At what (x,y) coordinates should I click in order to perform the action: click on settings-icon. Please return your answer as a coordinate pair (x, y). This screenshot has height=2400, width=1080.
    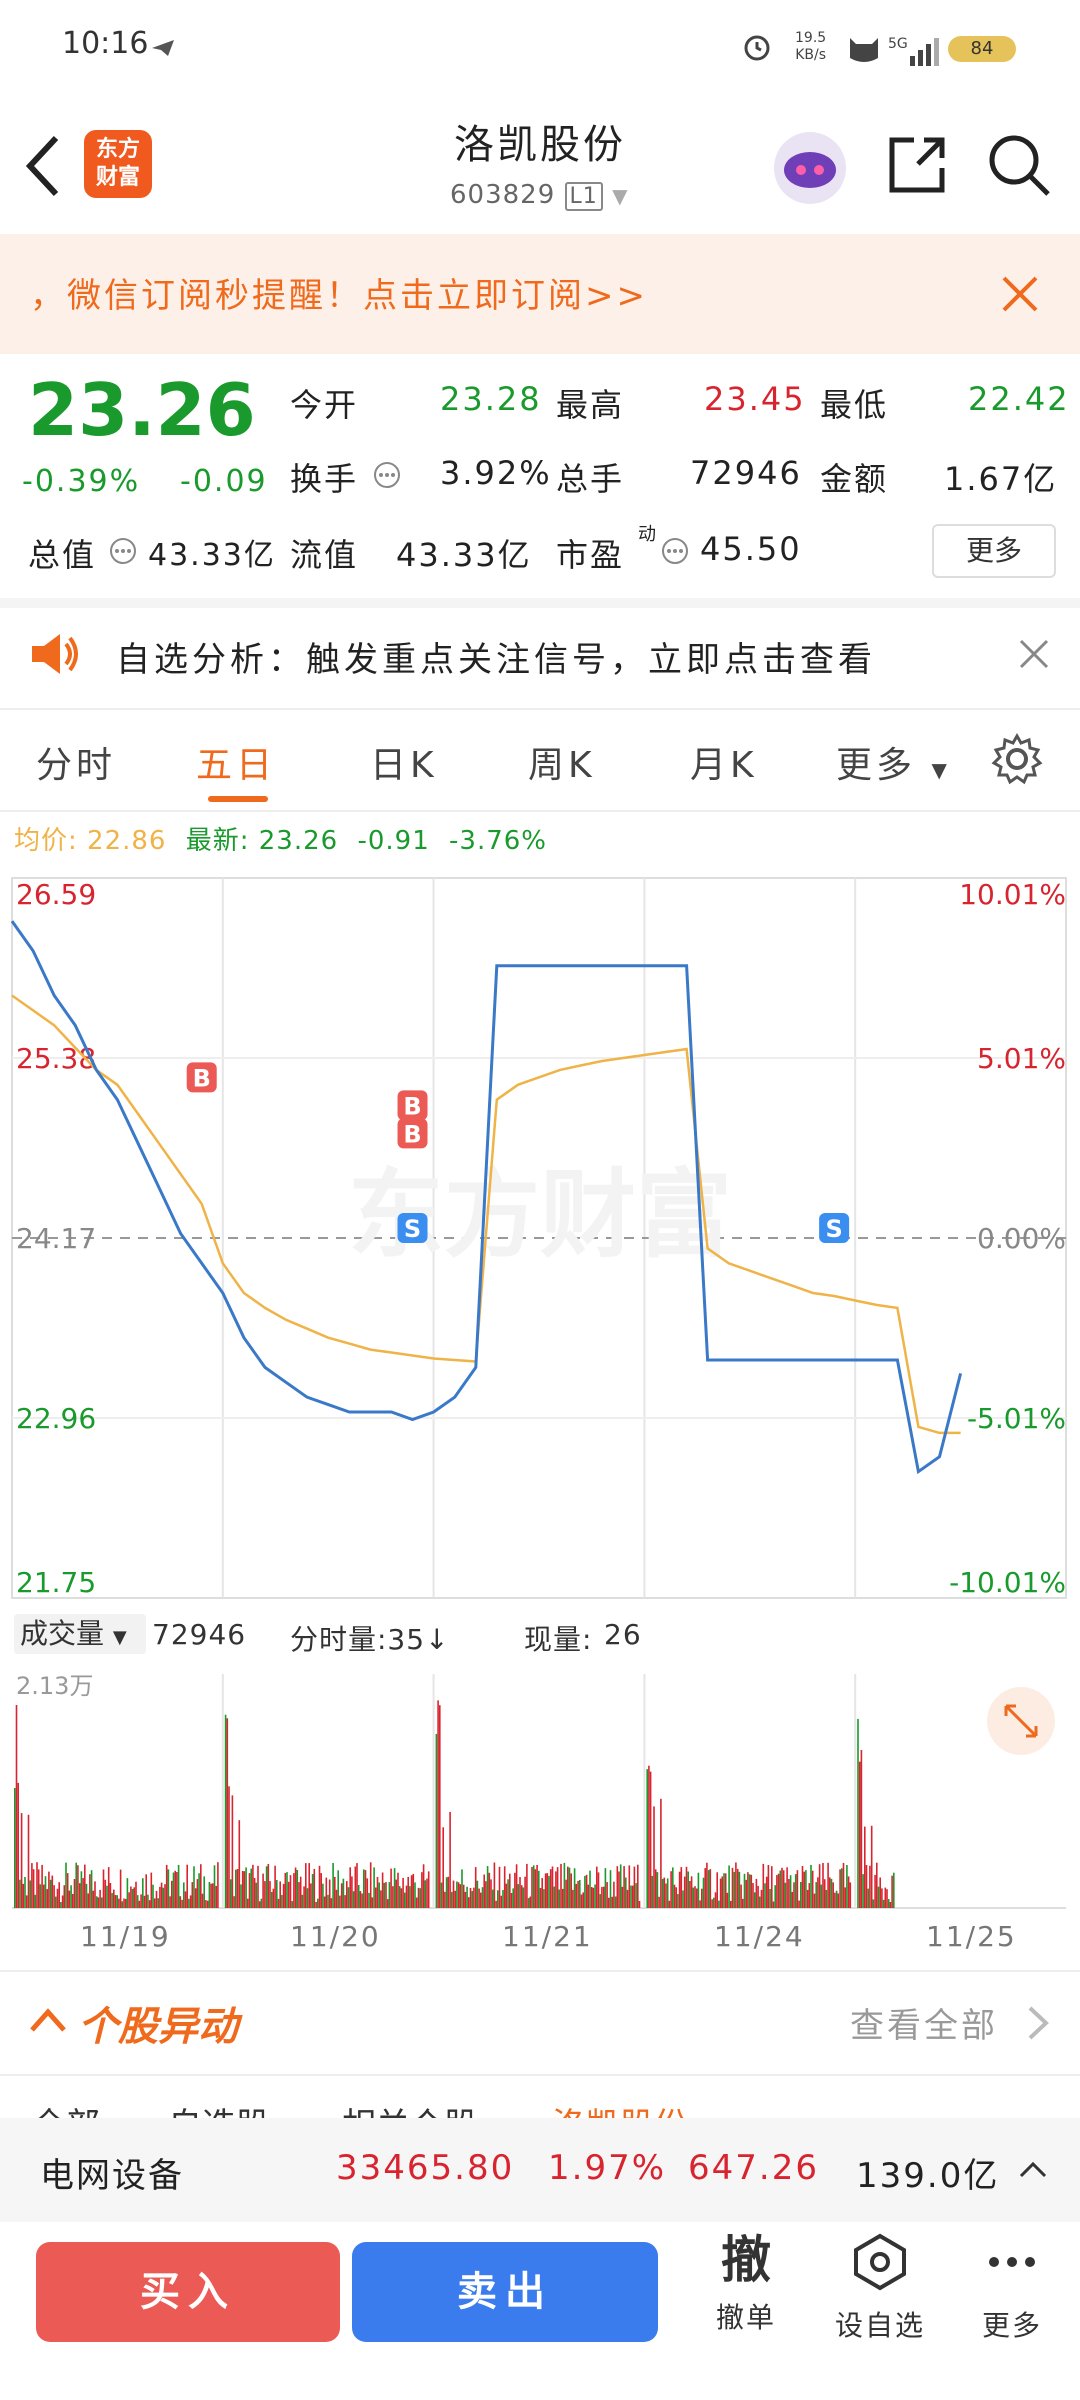
    Looking at the image, I should click on (1017, 759).